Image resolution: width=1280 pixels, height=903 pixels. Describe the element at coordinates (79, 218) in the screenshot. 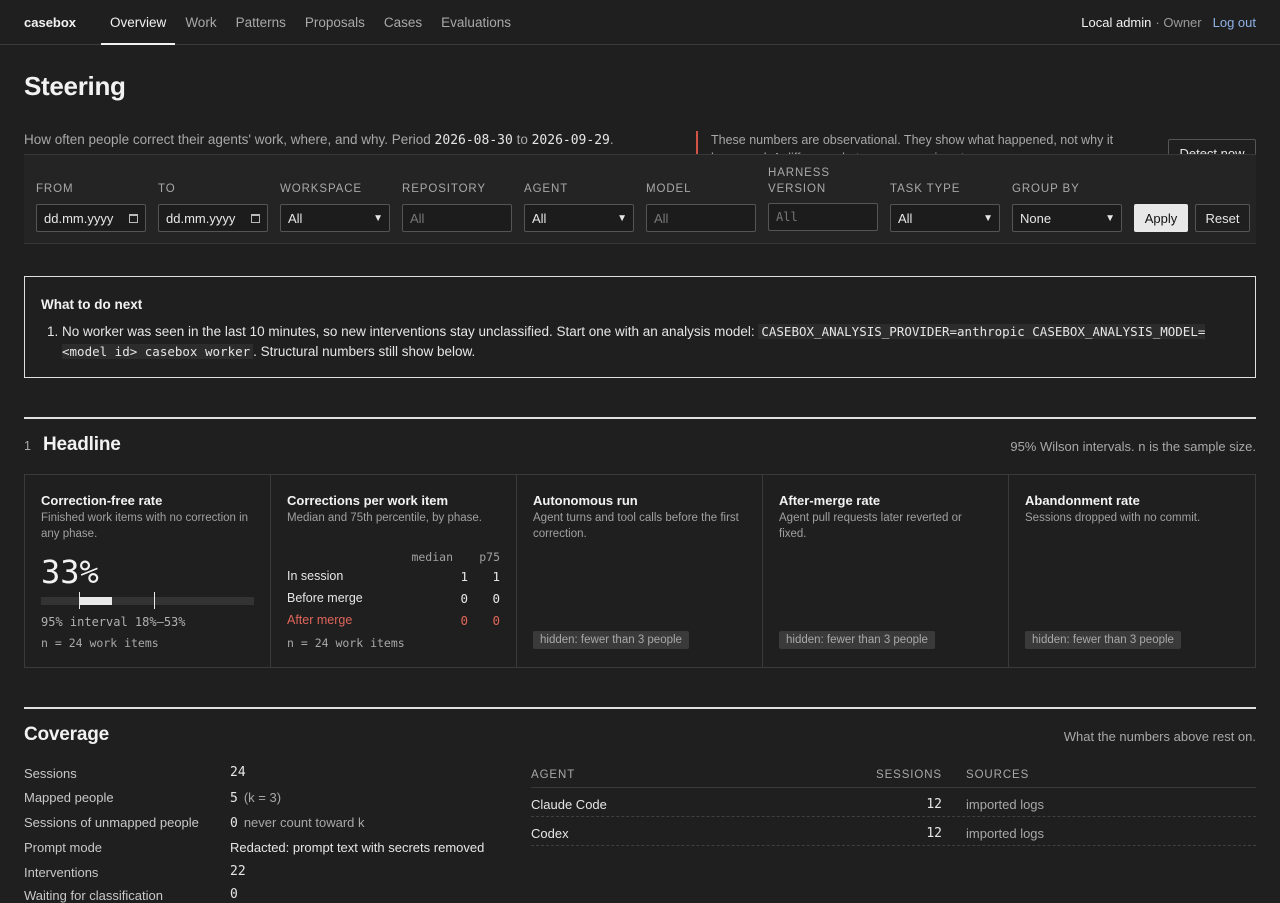

I see `from-date-value: dd.mm.yyyy` at that location.